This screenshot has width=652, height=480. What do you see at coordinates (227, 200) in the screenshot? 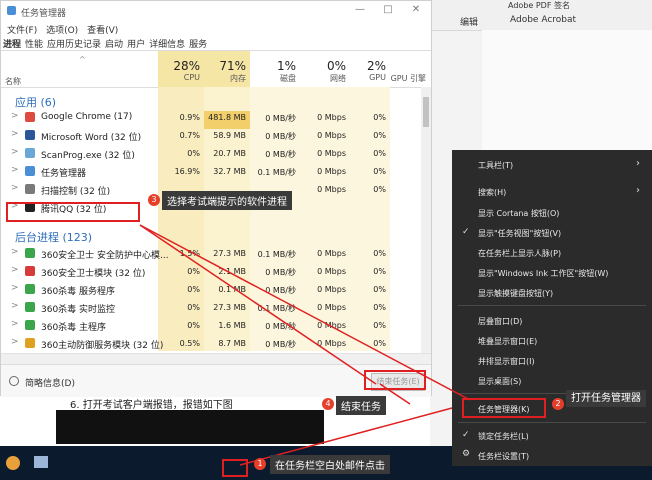
I see `step-3-callout: 选择考试端提示的软件进程` at bounding box center [227, 200].